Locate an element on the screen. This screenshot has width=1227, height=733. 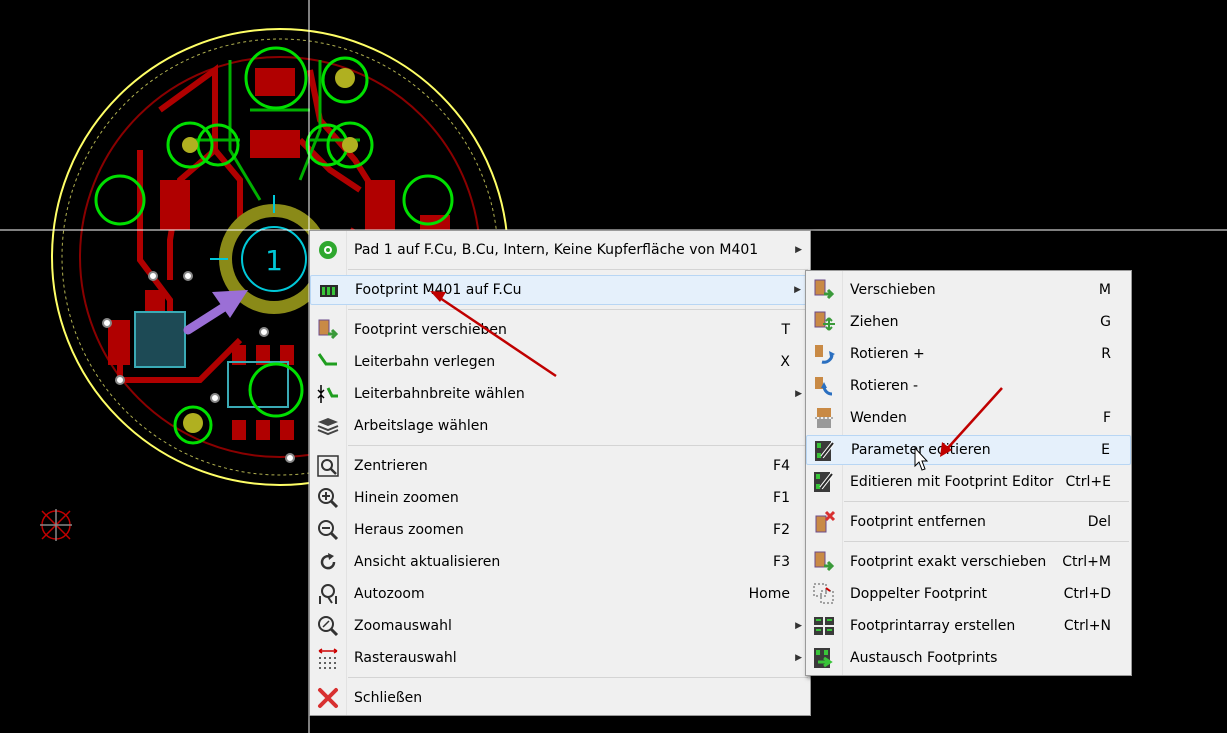
menu-item-shortcut: R is located at coordinates (1106, 354).